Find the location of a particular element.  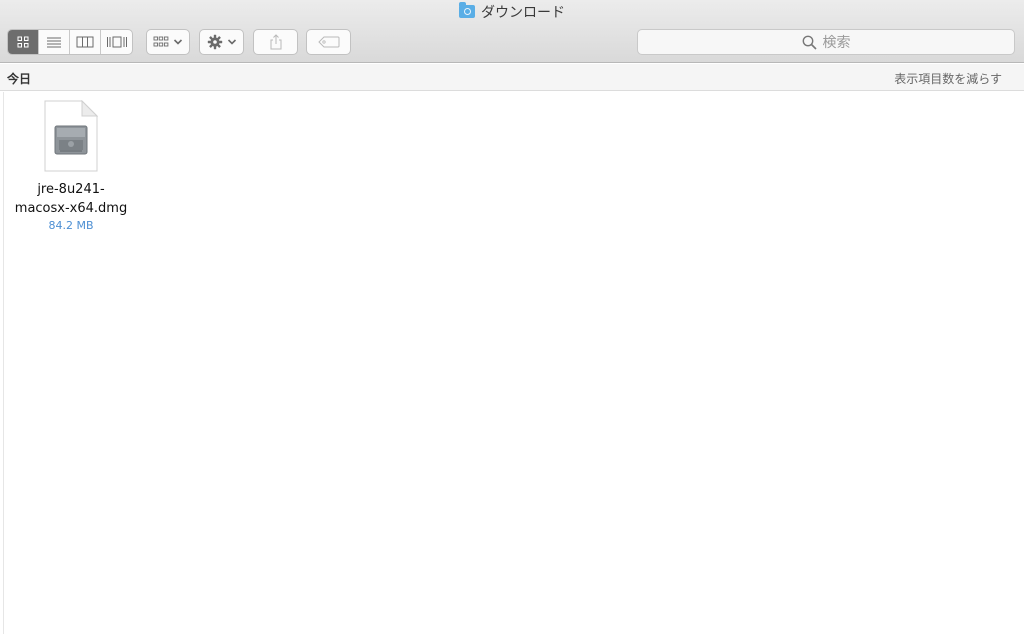

file-item: jre-8u241- macosx-x64.dmg 84.2 MB is located at coordinates (71, 165).